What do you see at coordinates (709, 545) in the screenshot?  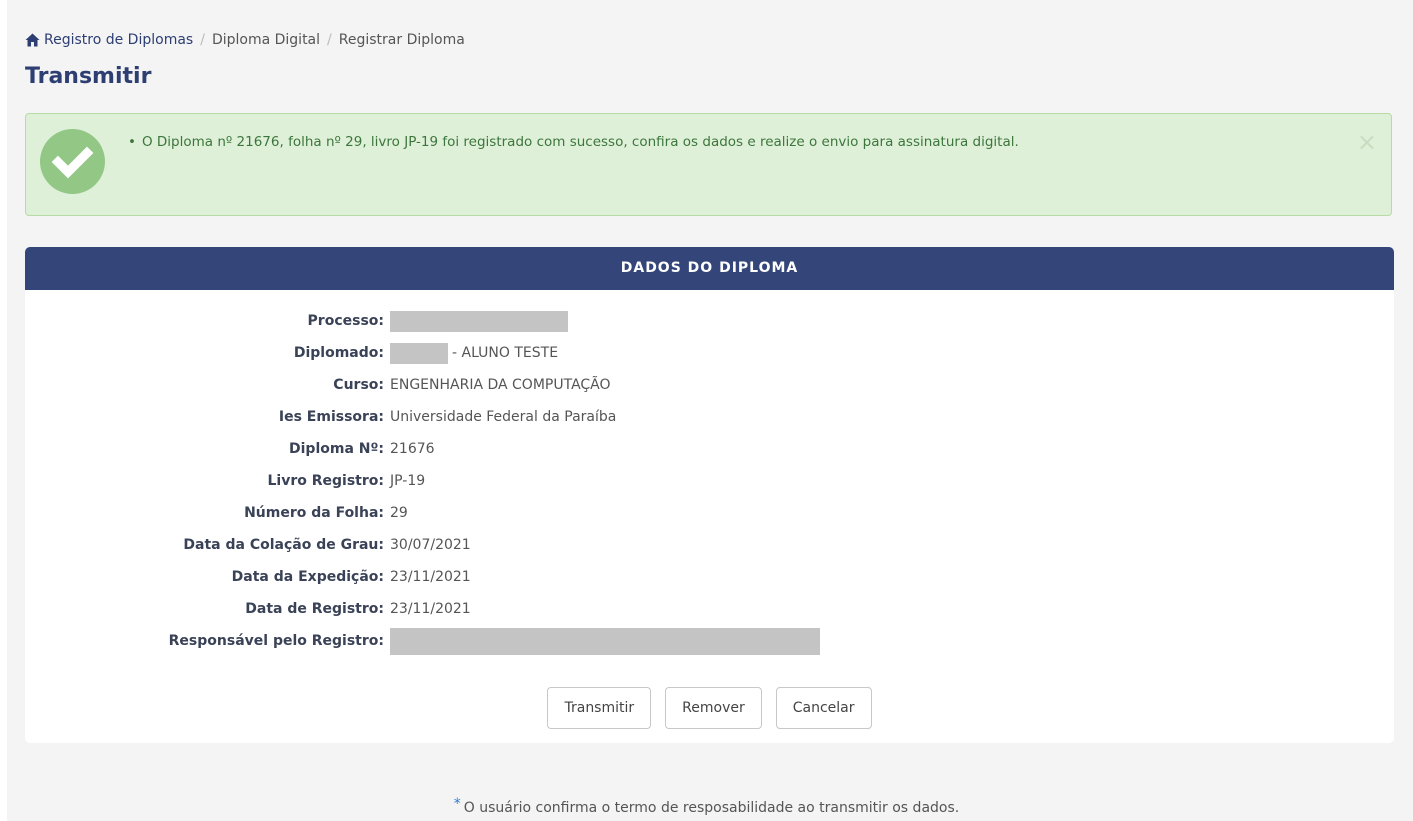 I see `field-row-colacao: Data da Colação de Grau: 30/07/2021` at bounding box center [709, 545].